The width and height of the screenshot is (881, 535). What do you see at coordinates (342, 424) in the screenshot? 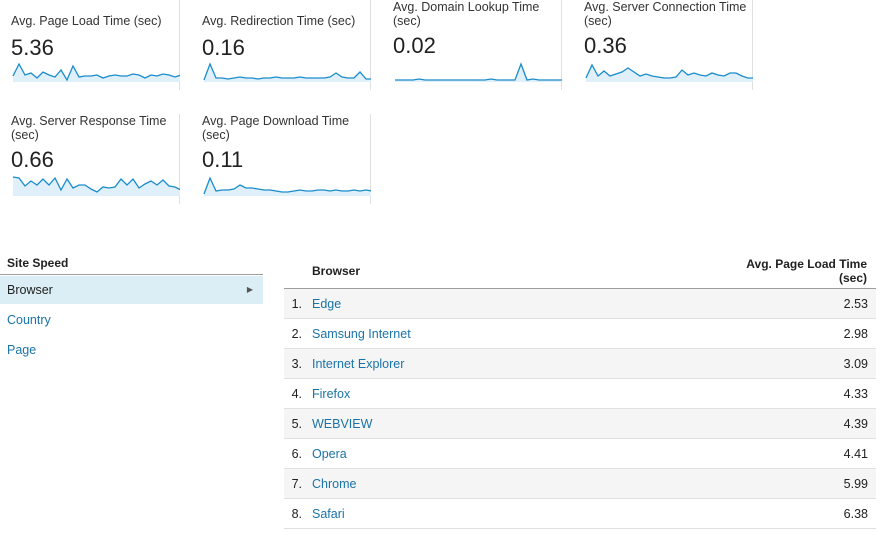
I see `browser-link: WEBVIEW` at bounding box center [342, 424].